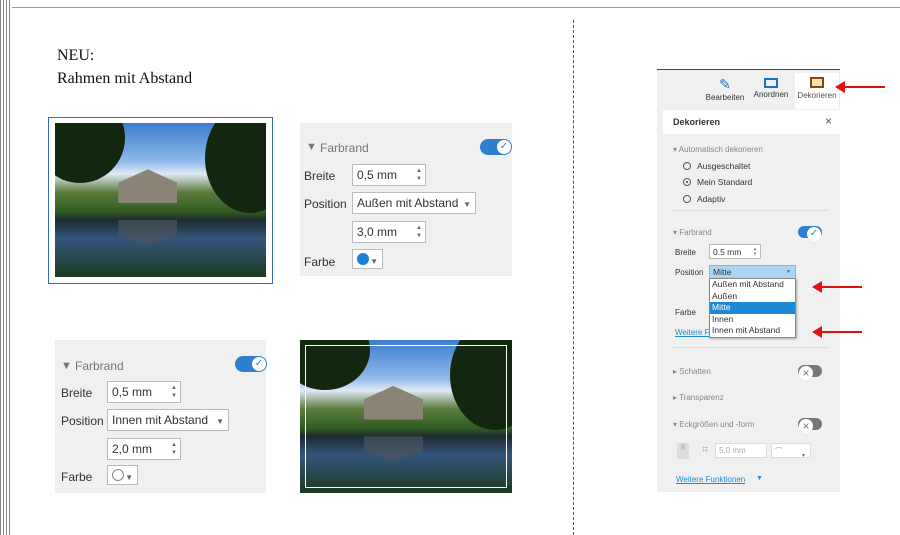  I want to click on photo-house-pond, so click(160, 200).